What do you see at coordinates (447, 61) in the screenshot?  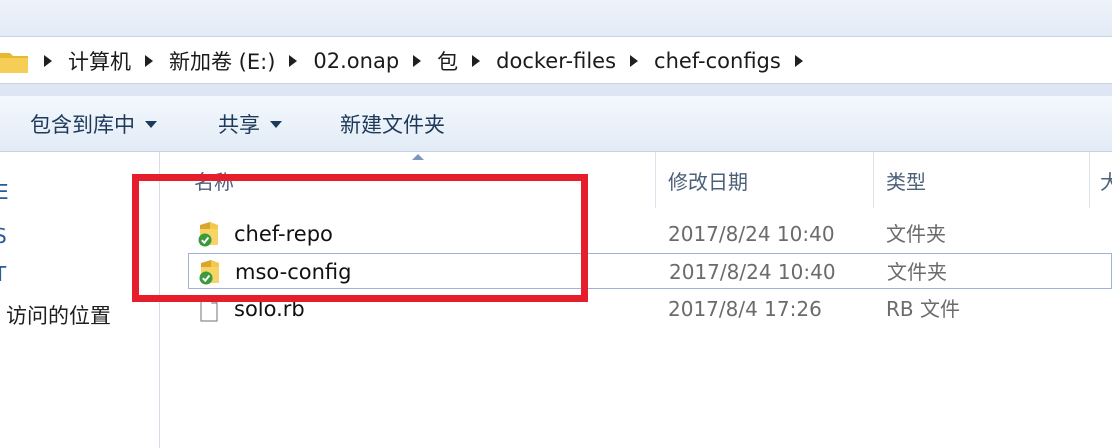 I see `breadcrumb-item-bao: 包` at bounding box center [447, 61].